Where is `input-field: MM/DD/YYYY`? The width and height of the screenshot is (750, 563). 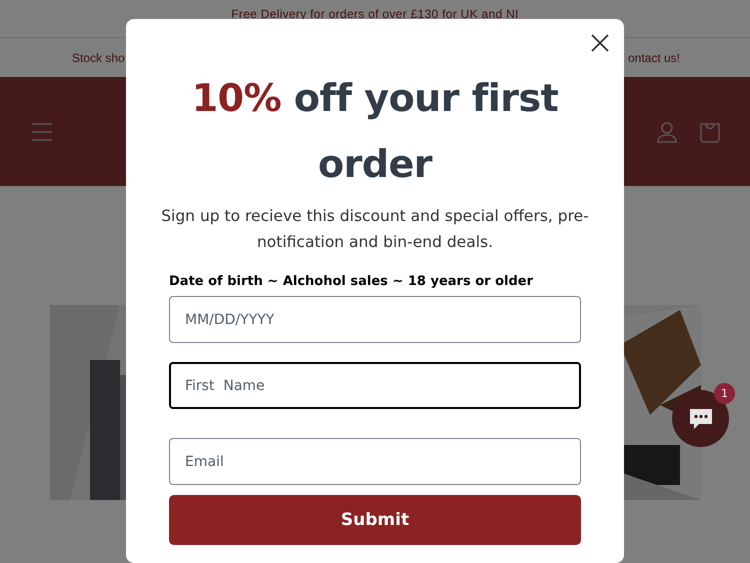 input-field: MM/DD/YYYY is located at coordinates (375, 319).